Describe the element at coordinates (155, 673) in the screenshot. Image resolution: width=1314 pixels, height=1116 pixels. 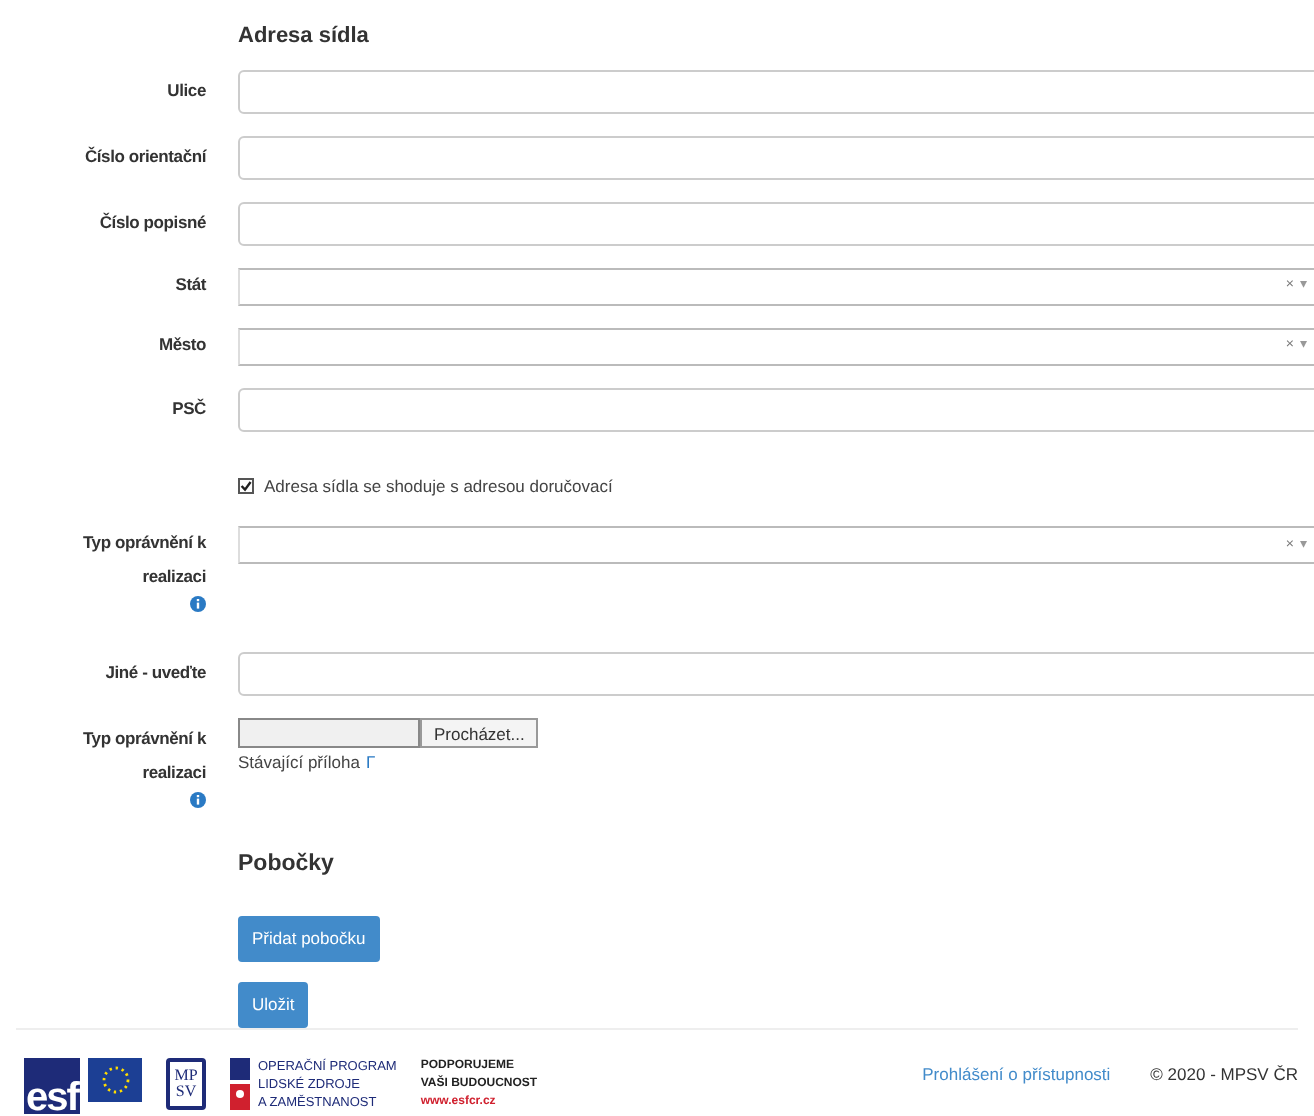
I see `field-label: Jiné - uveďte` at that location.